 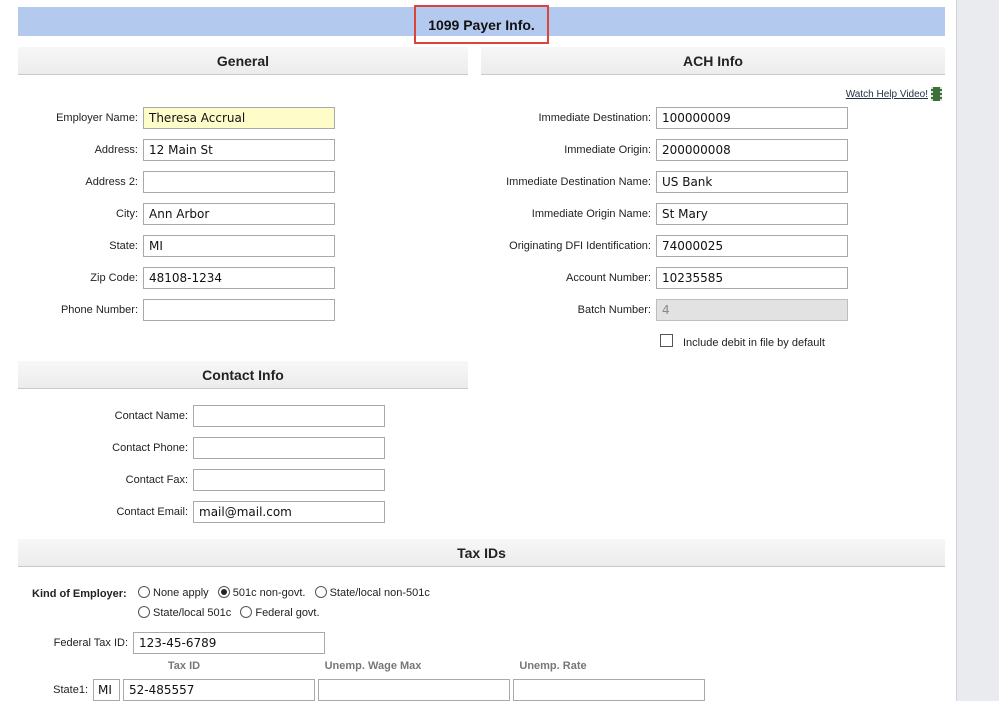 What do you see at coordinates (481, 553) in the screenshot?
I see `tax-section-heading: Tax IDs` at bounding box center [481, 553].